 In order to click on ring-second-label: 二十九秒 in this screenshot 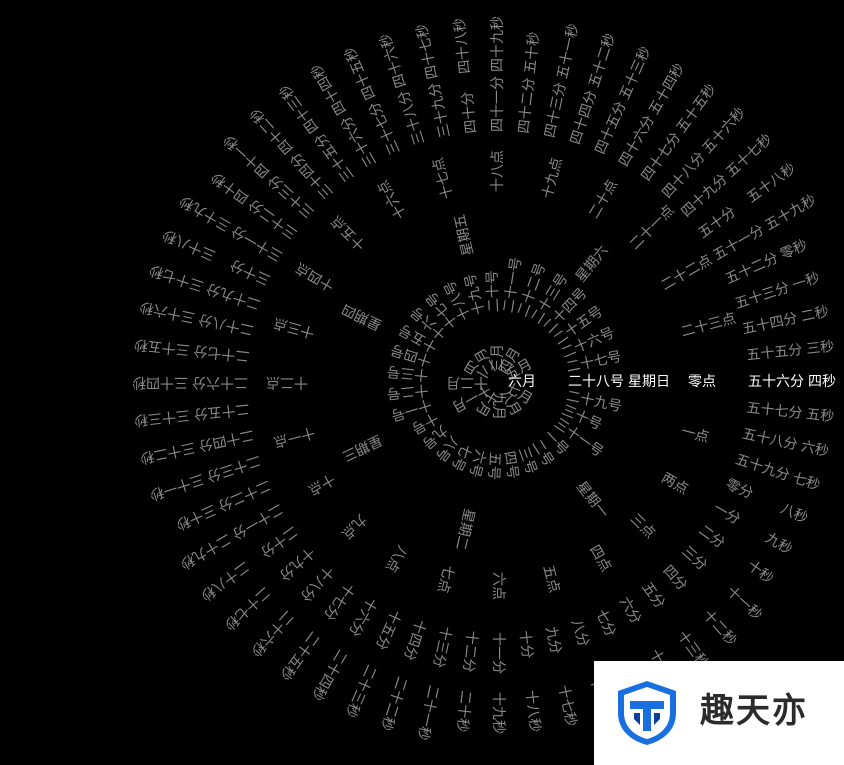, I will do `click(205, 551)`.